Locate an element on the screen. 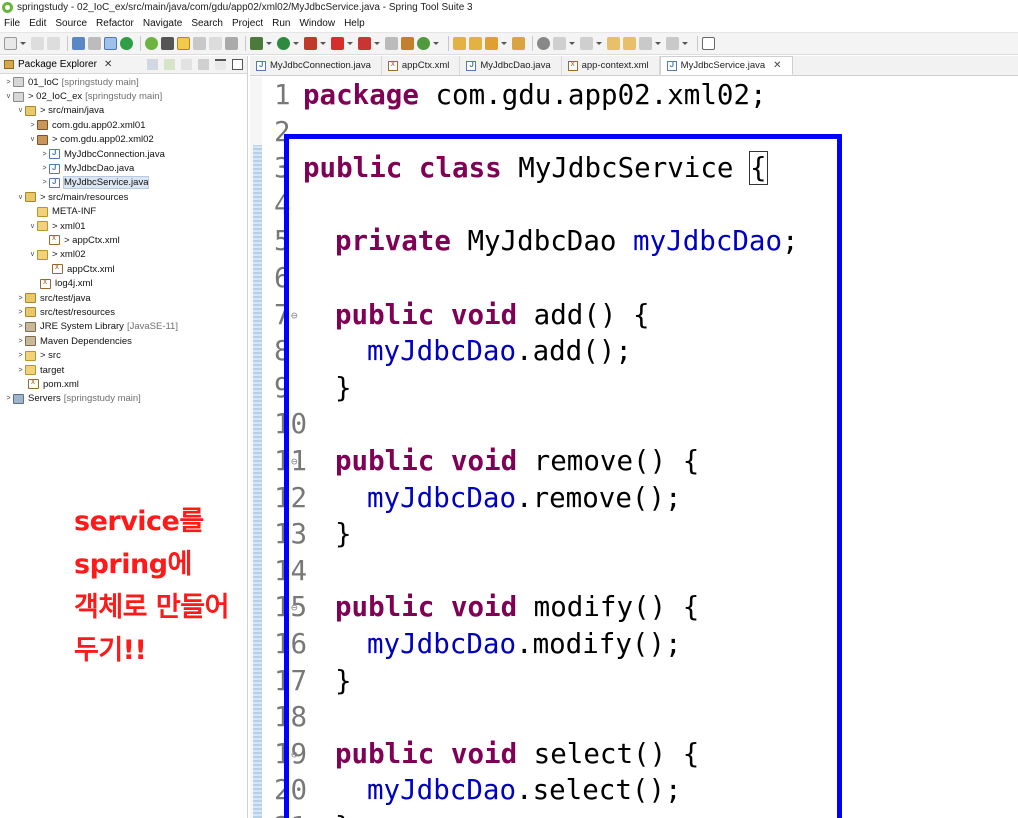 Image resolution: width=1018 pixels, height=818 pixels. menu-edit: Edit is located at coordinates (37, 23).